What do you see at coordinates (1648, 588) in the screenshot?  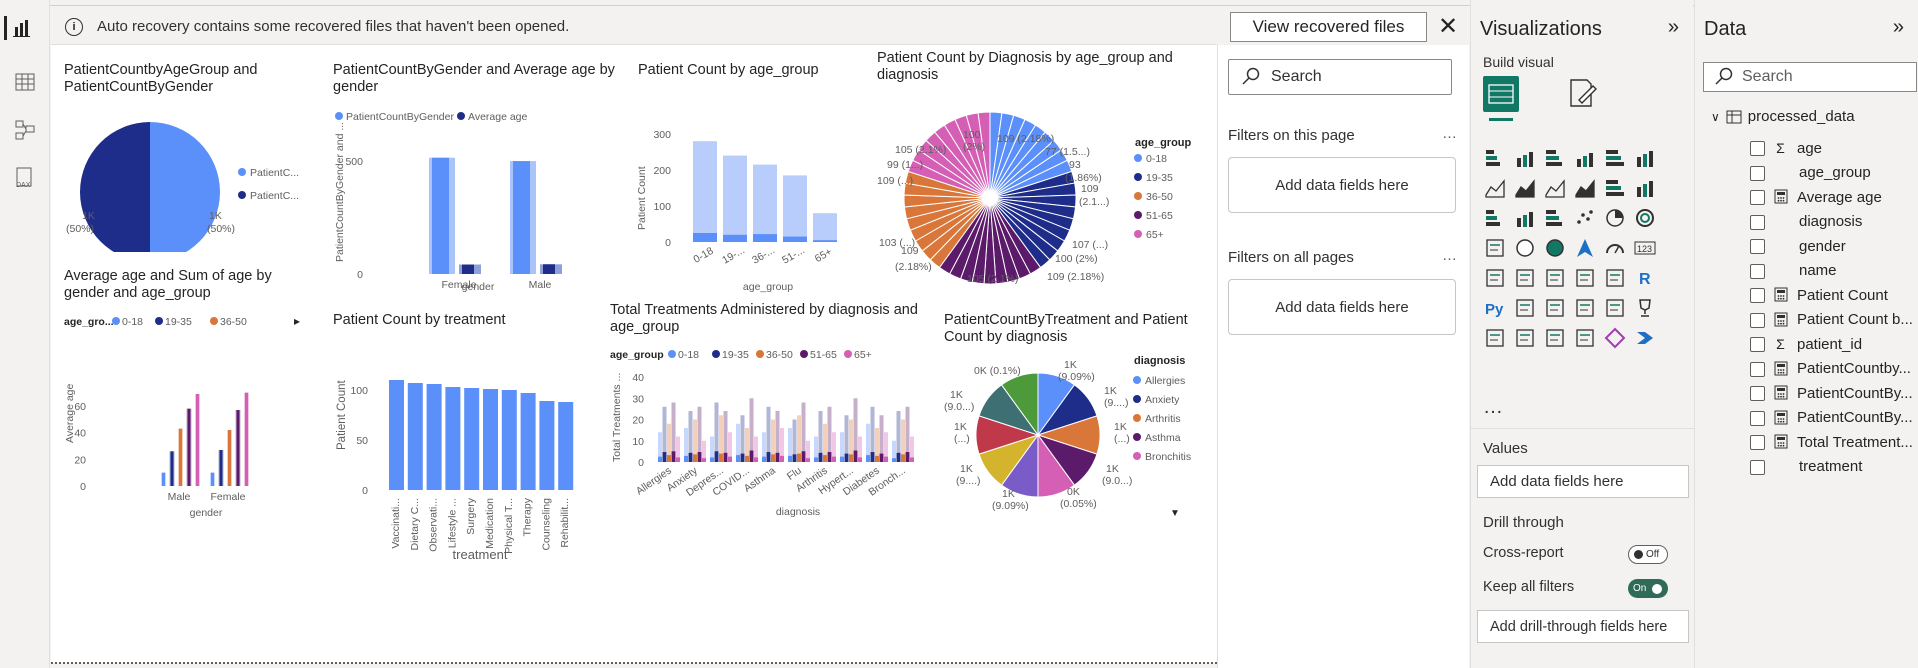 I see `keep-filters-toggle: On` at bounding box center [1648, 588].